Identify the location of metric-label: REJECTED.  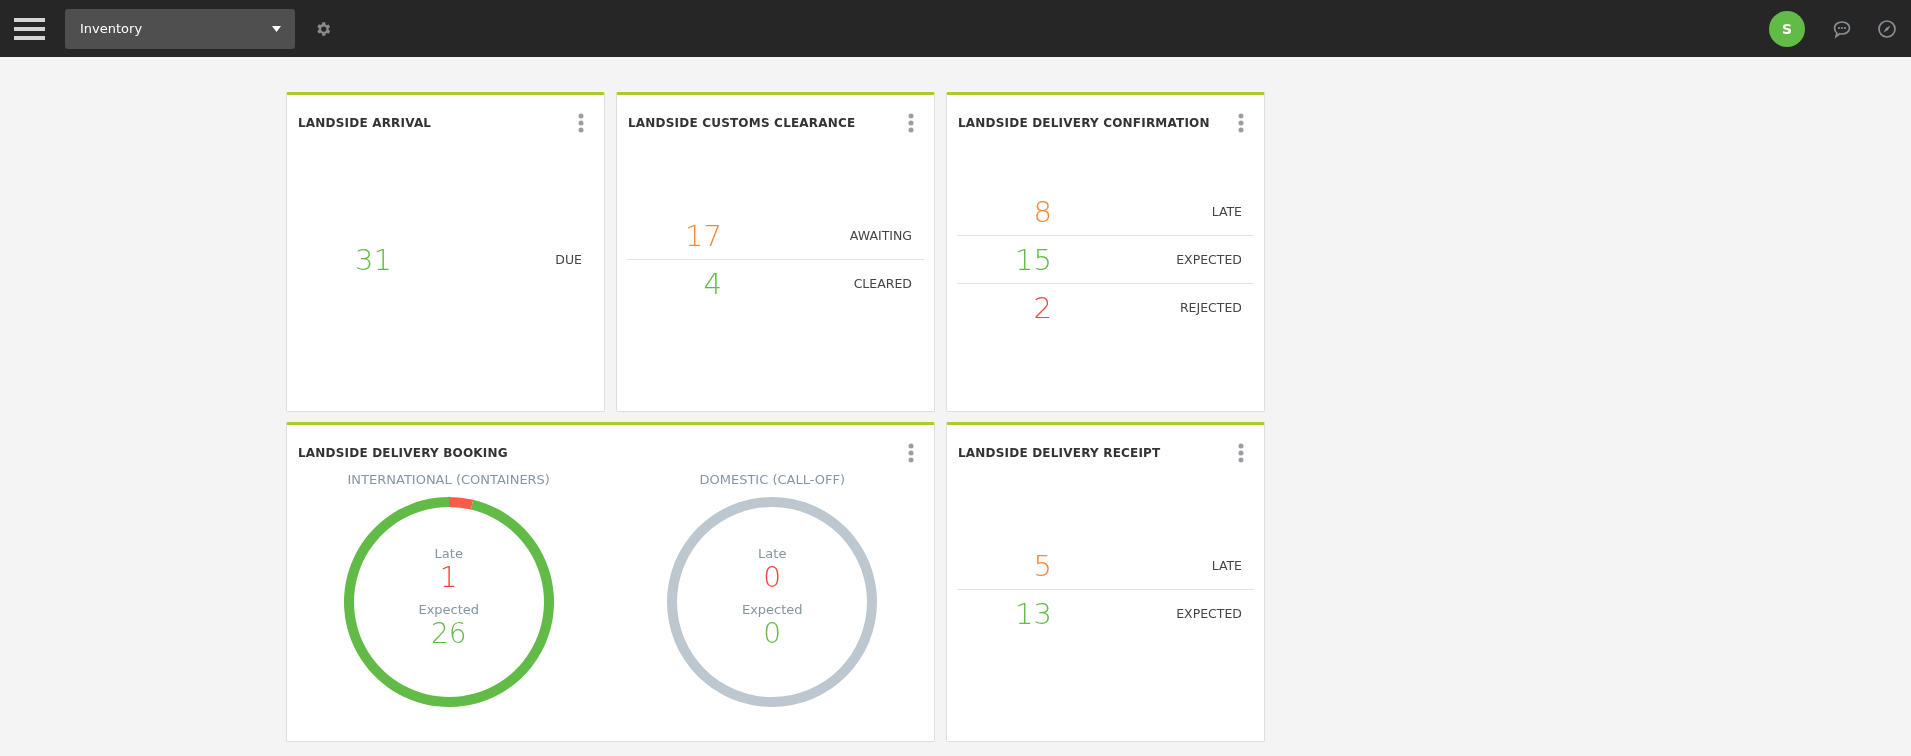
(1210, 307).